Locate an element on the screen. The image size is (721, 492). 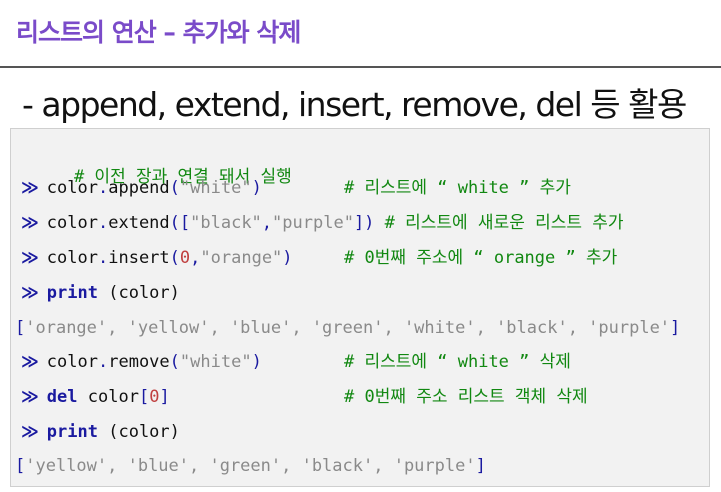
code-string: "black" is located at coordinates (226, 223).